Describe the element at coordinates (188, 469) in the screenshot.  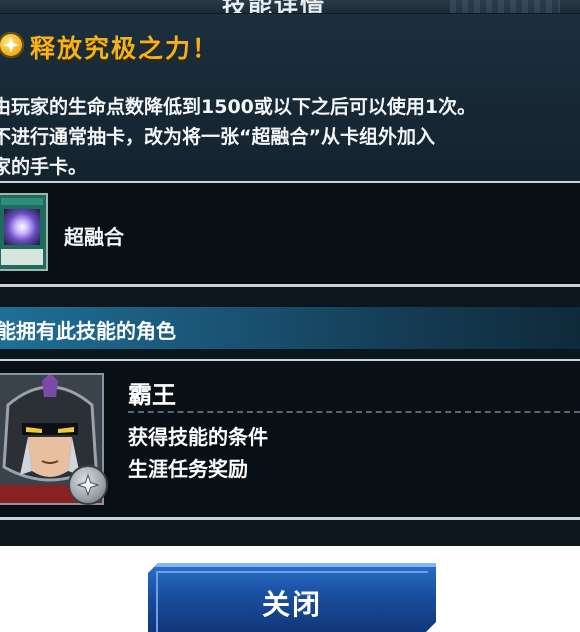
I see `skill-condition-value: 生涯任务奖励` at that location.